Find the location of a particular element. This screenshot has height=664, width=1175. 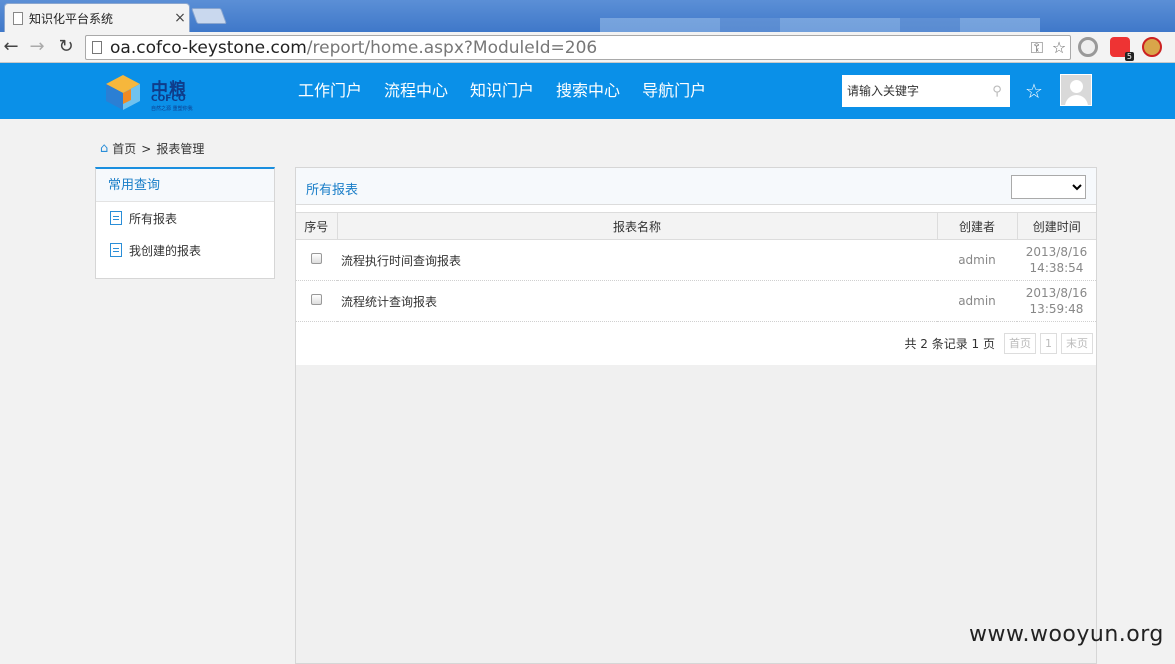

user-avatar is located at coordinates (1076, 90).